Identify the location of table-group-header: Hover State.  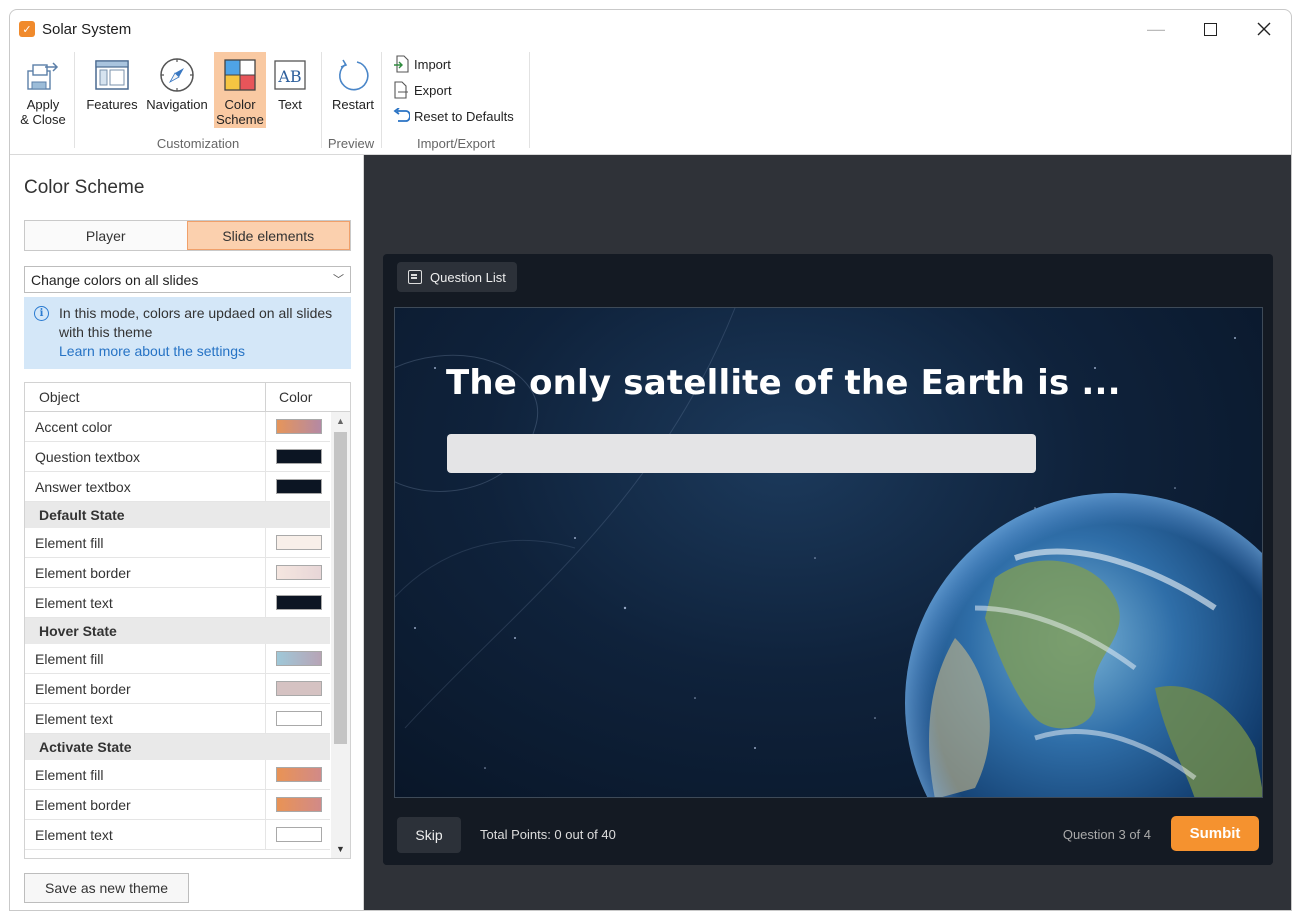
(177, 631).